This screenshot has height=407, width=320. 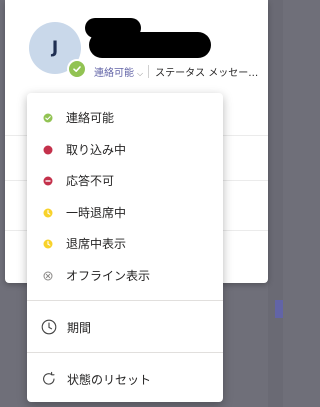 What do you see at coordinates (96, 149) in the screenshot?
I see `menu-item-label: 取り込み中` at bounding box center [96, 149].